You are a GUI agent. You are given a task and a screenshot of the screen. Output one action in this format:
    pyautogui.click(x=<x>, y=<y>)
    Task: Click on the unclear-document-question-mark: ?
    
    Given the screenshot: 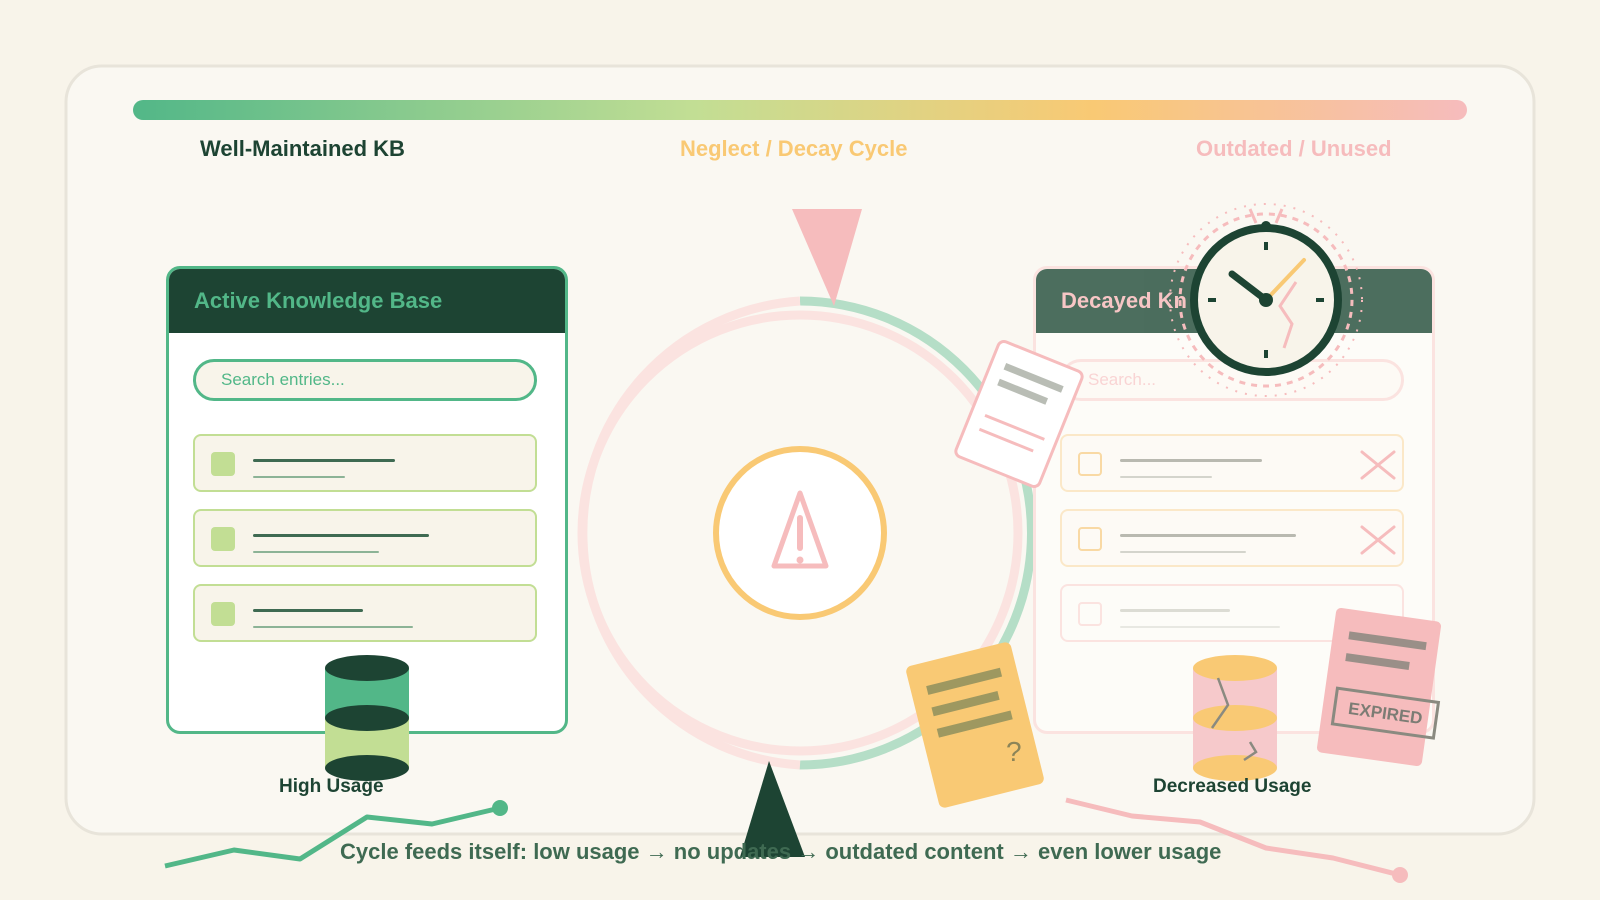 What is the action you would take?
    pyautogui.click(x=1014, y=751)
    